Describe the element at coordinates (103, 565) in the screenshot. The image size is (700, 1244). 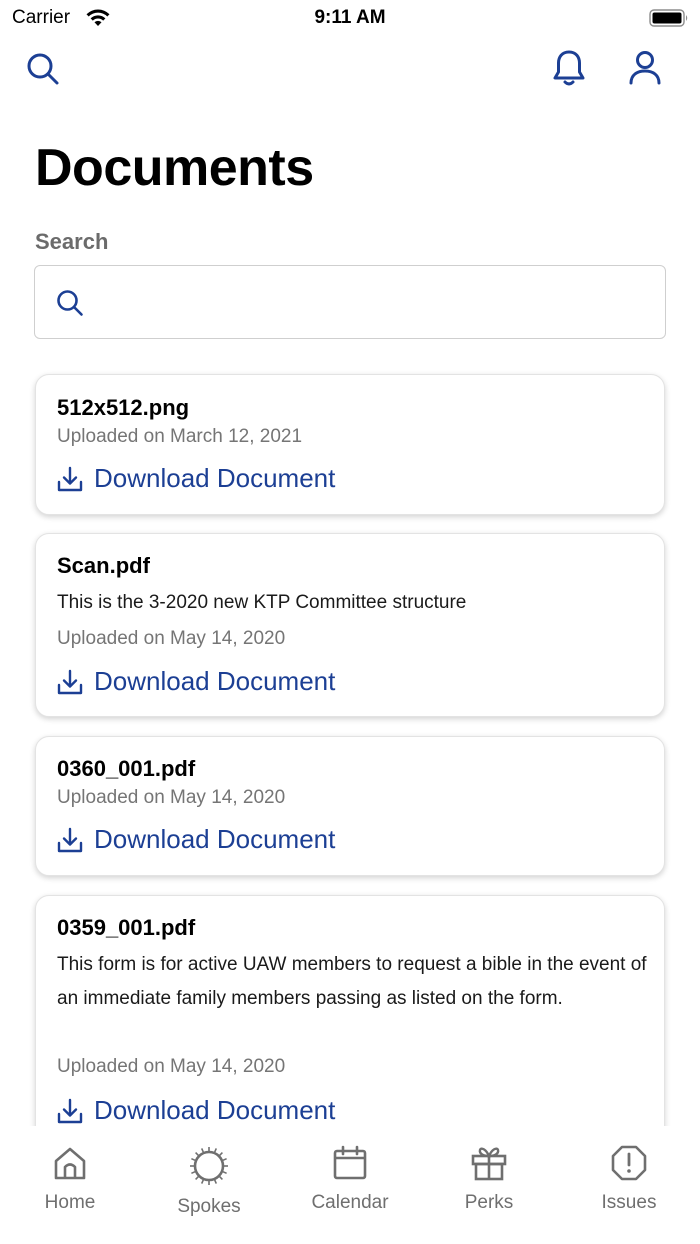
I see `document-name: Scan.pdf` at that location.